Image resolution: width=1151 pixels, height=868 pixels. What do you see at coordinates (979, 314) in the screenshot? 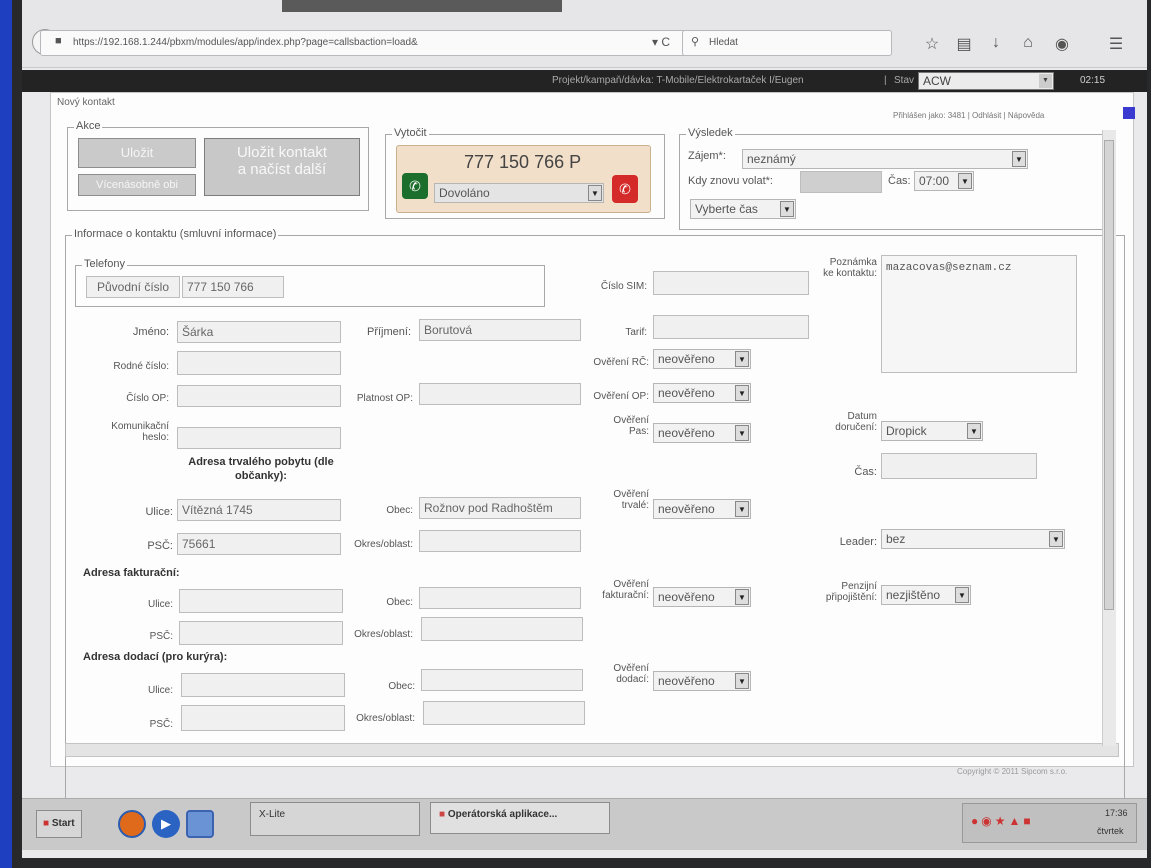
I see `note-textarea: mazacovas@seznam.cz` at bounding box center [979, 314].